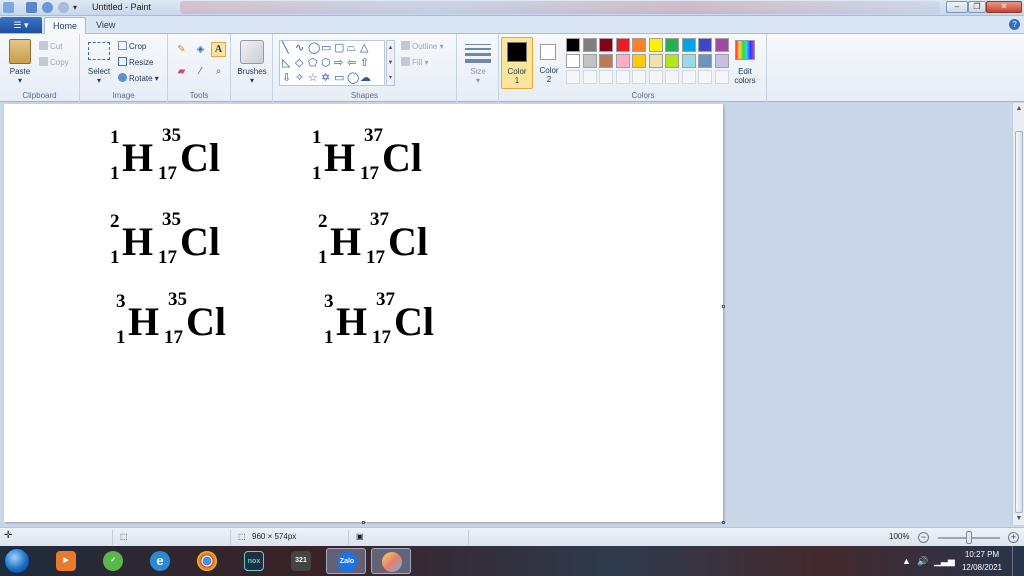 The image size is (1024, 576). I want to click on brushes-dropdown-icon: ▾, so click(252, 80).